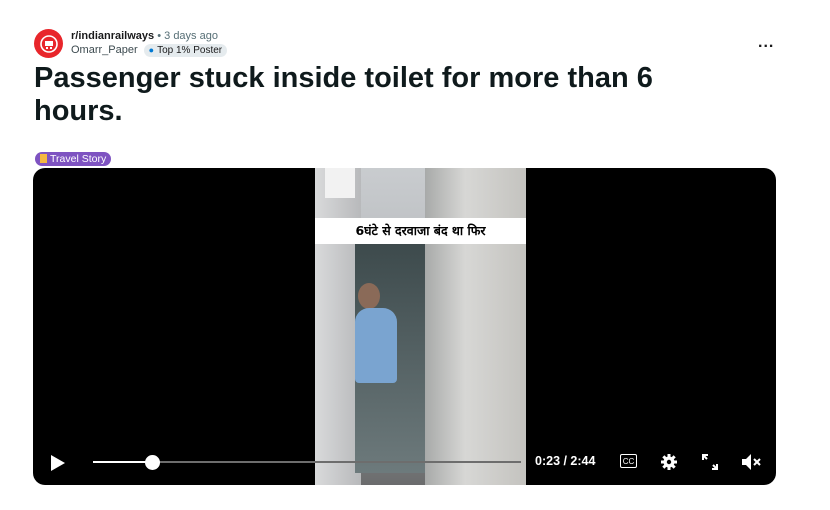 The height and width of the screenshot is (510, 830). What do you see at coordinates (420, 231) in the screenshot?
I see `video-caption: 6घंटे से दरवाजा बंद था फिर` at bounding box center [420, 231].